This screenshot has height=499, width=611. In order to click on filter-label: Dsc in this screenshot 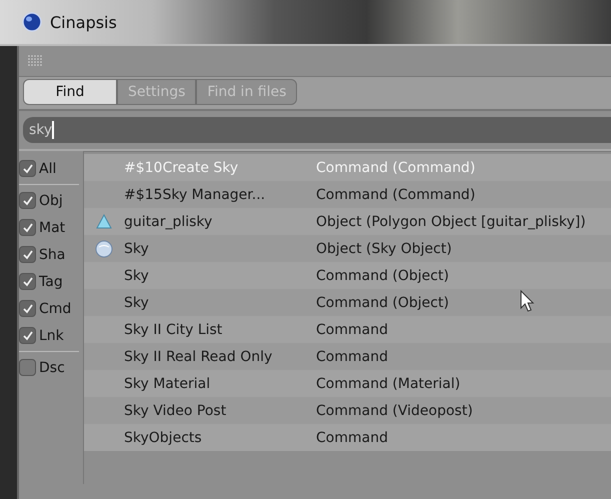, I will do `click(52, 368)`.